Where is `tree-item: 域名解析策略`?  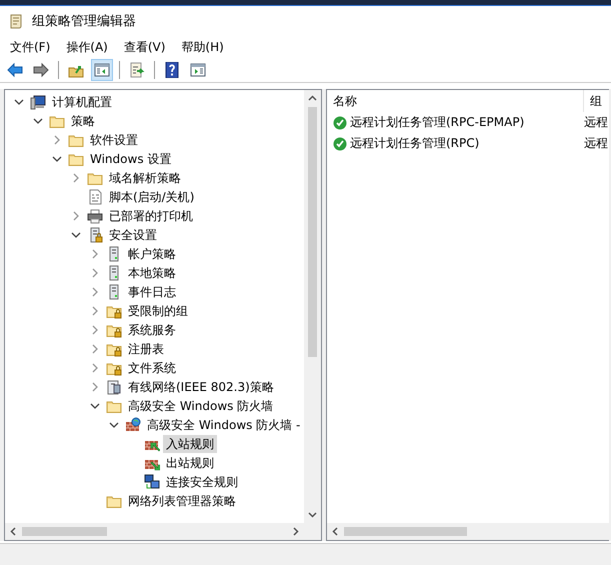 tree-item: 域名解析策略 is located at coordinates (145, 177).